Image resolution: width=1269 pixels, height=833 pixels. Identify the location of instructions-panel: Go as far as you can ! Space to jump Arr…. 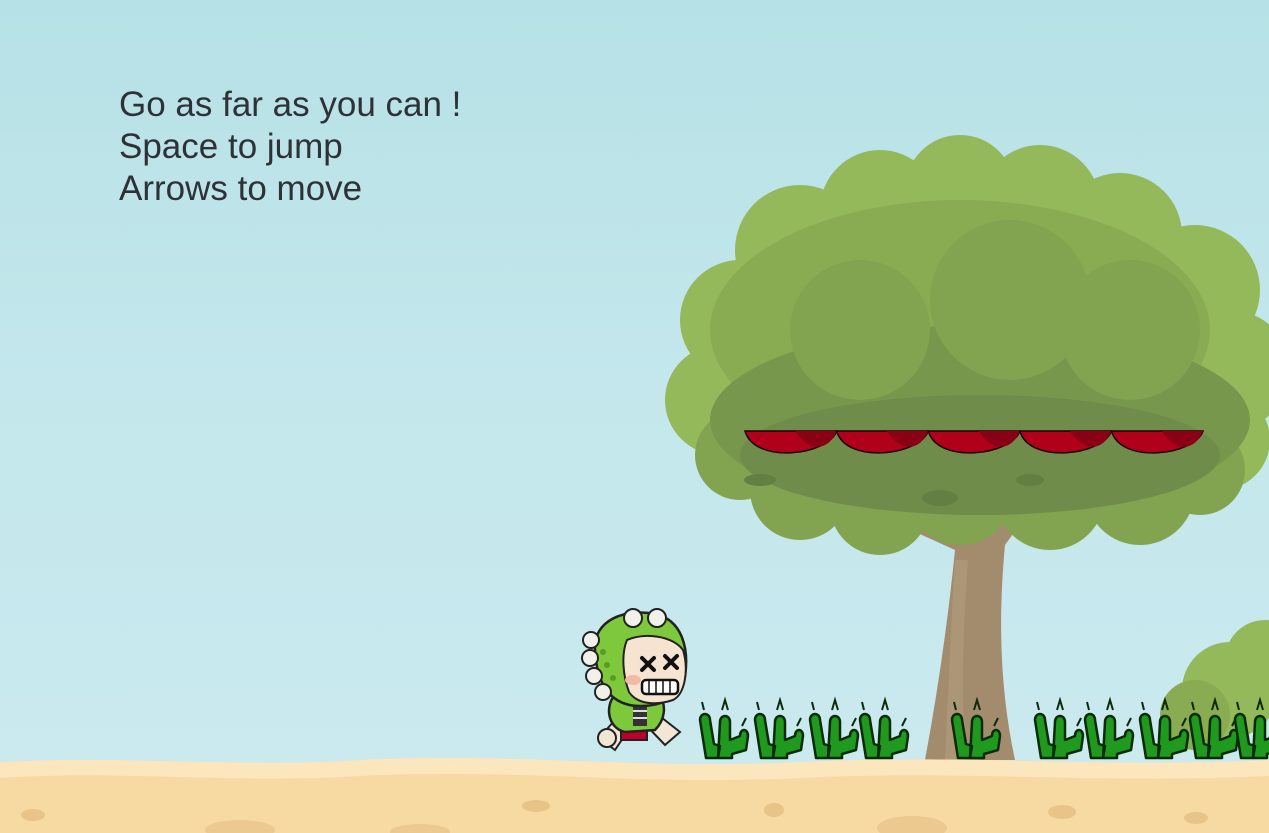
(290, 147).